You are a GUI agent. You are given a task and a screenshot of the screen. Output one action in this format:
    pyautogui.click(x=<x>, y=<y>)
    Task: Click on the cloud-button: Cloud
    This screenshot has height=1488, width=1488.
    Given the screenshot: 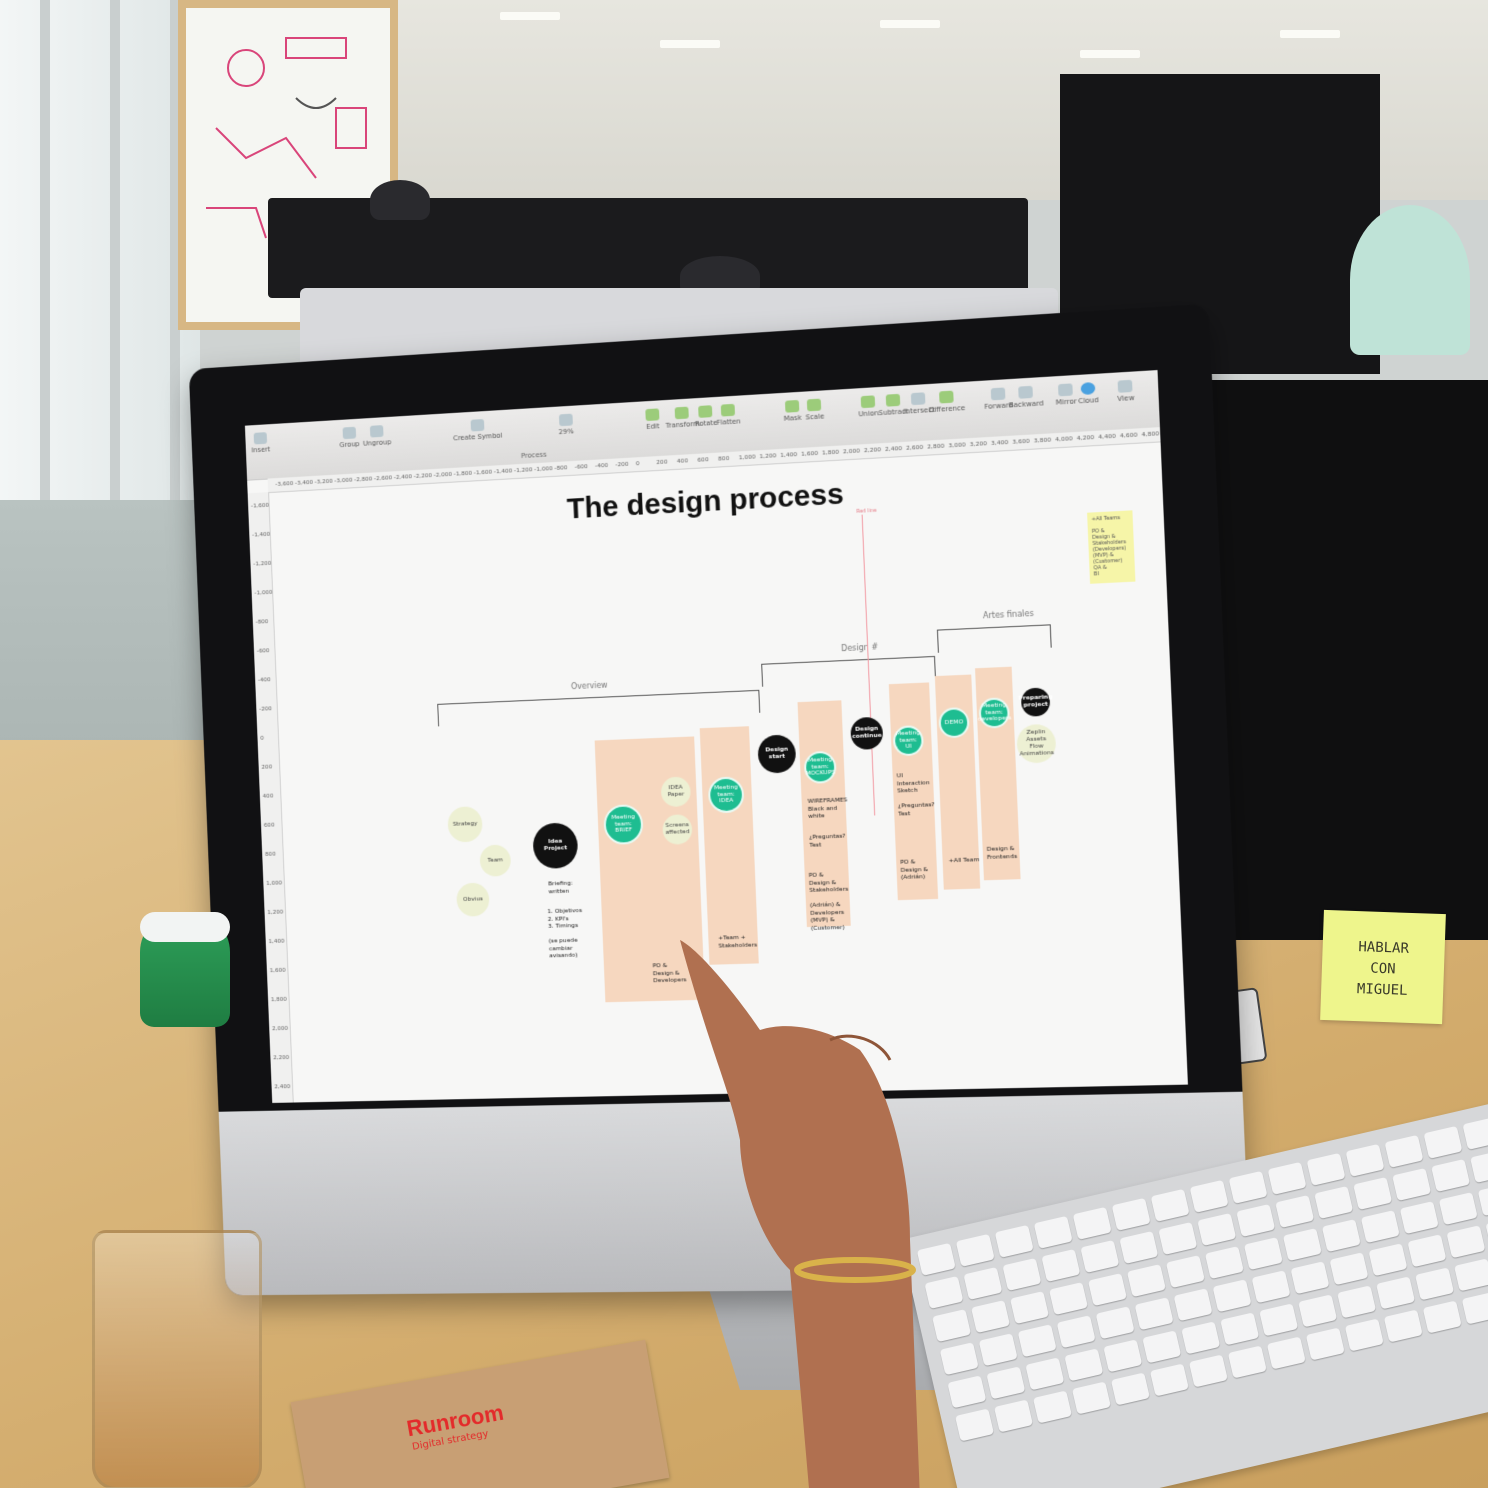 What is the action you would take?
    pyautogui.click(x=1087, y=394)
    